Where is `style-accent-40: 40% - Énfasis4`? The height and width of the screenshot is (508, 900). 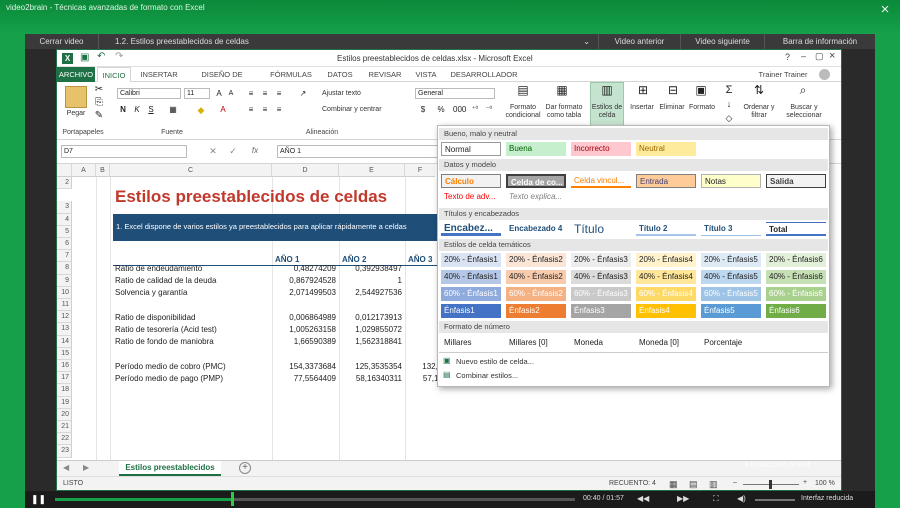
style-accent-40: 40% - Énfasis4 is located at coordinates (666, 277).